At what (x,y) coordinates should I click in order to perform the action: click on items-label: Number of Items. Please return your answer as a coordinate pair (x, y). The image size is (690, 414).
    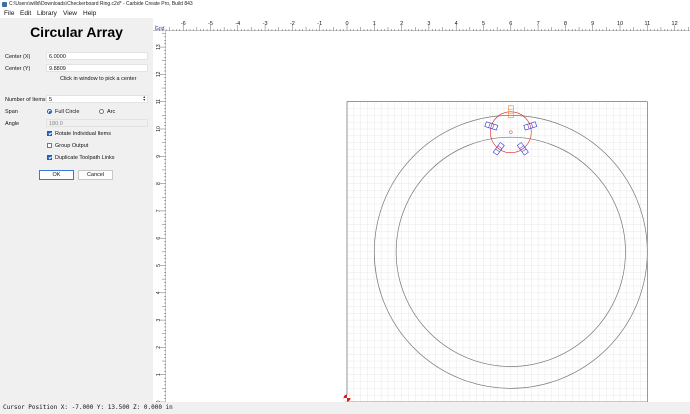
    Looking at the image, I should click on (25, 100).